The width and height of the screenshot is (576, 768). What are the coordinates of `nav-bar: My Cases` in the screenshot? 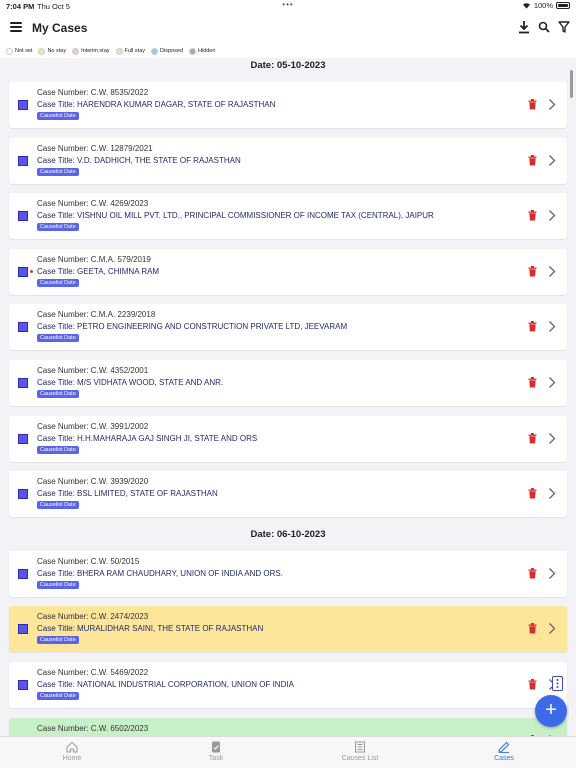 It's located at (288, 28).